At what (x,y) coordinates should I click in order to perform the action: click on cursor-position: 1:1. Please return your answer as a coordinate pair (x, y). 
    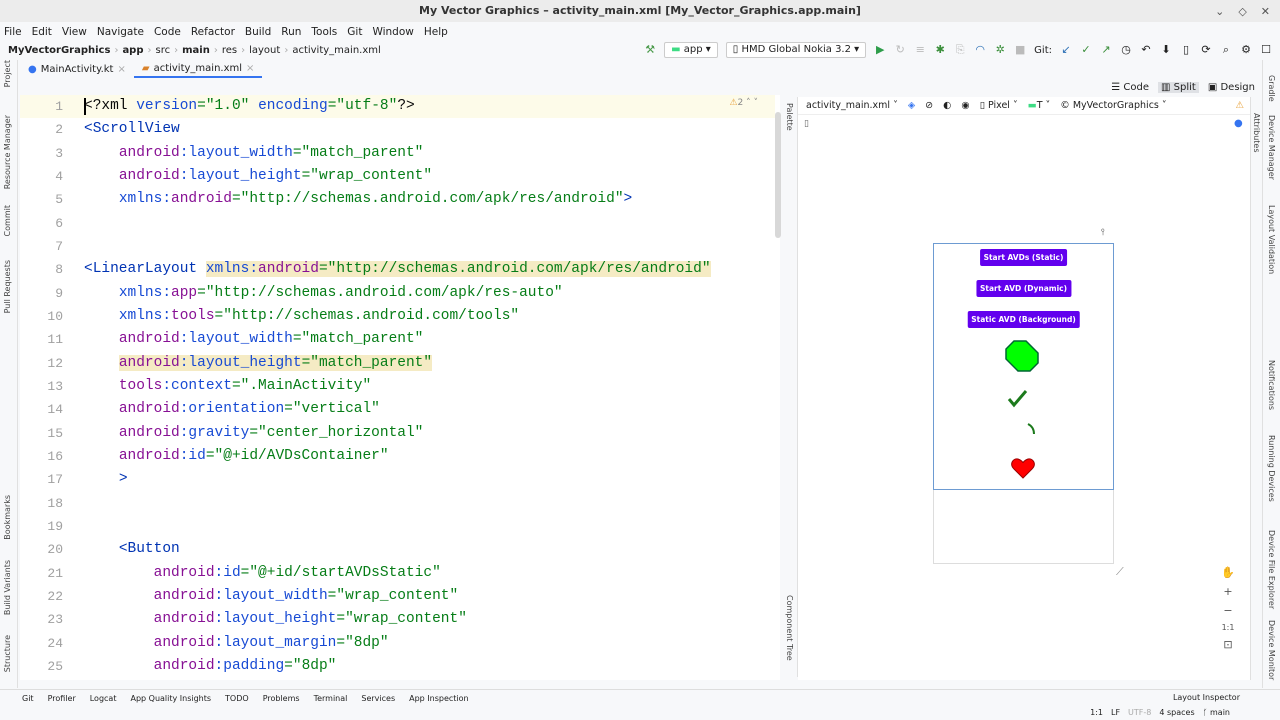
    Looking at the image, I should click on (1096, 713).